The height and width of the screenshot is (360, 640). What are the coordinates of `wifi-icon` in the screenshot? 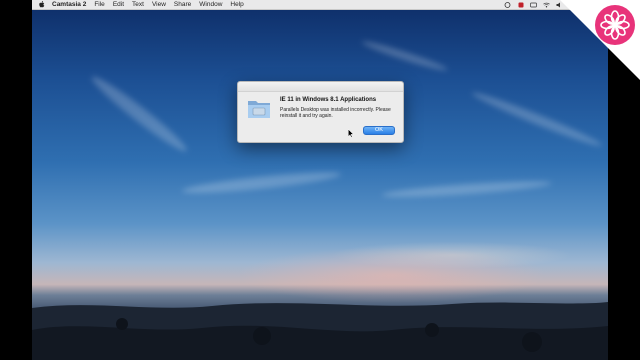 It's located at (546, 4).